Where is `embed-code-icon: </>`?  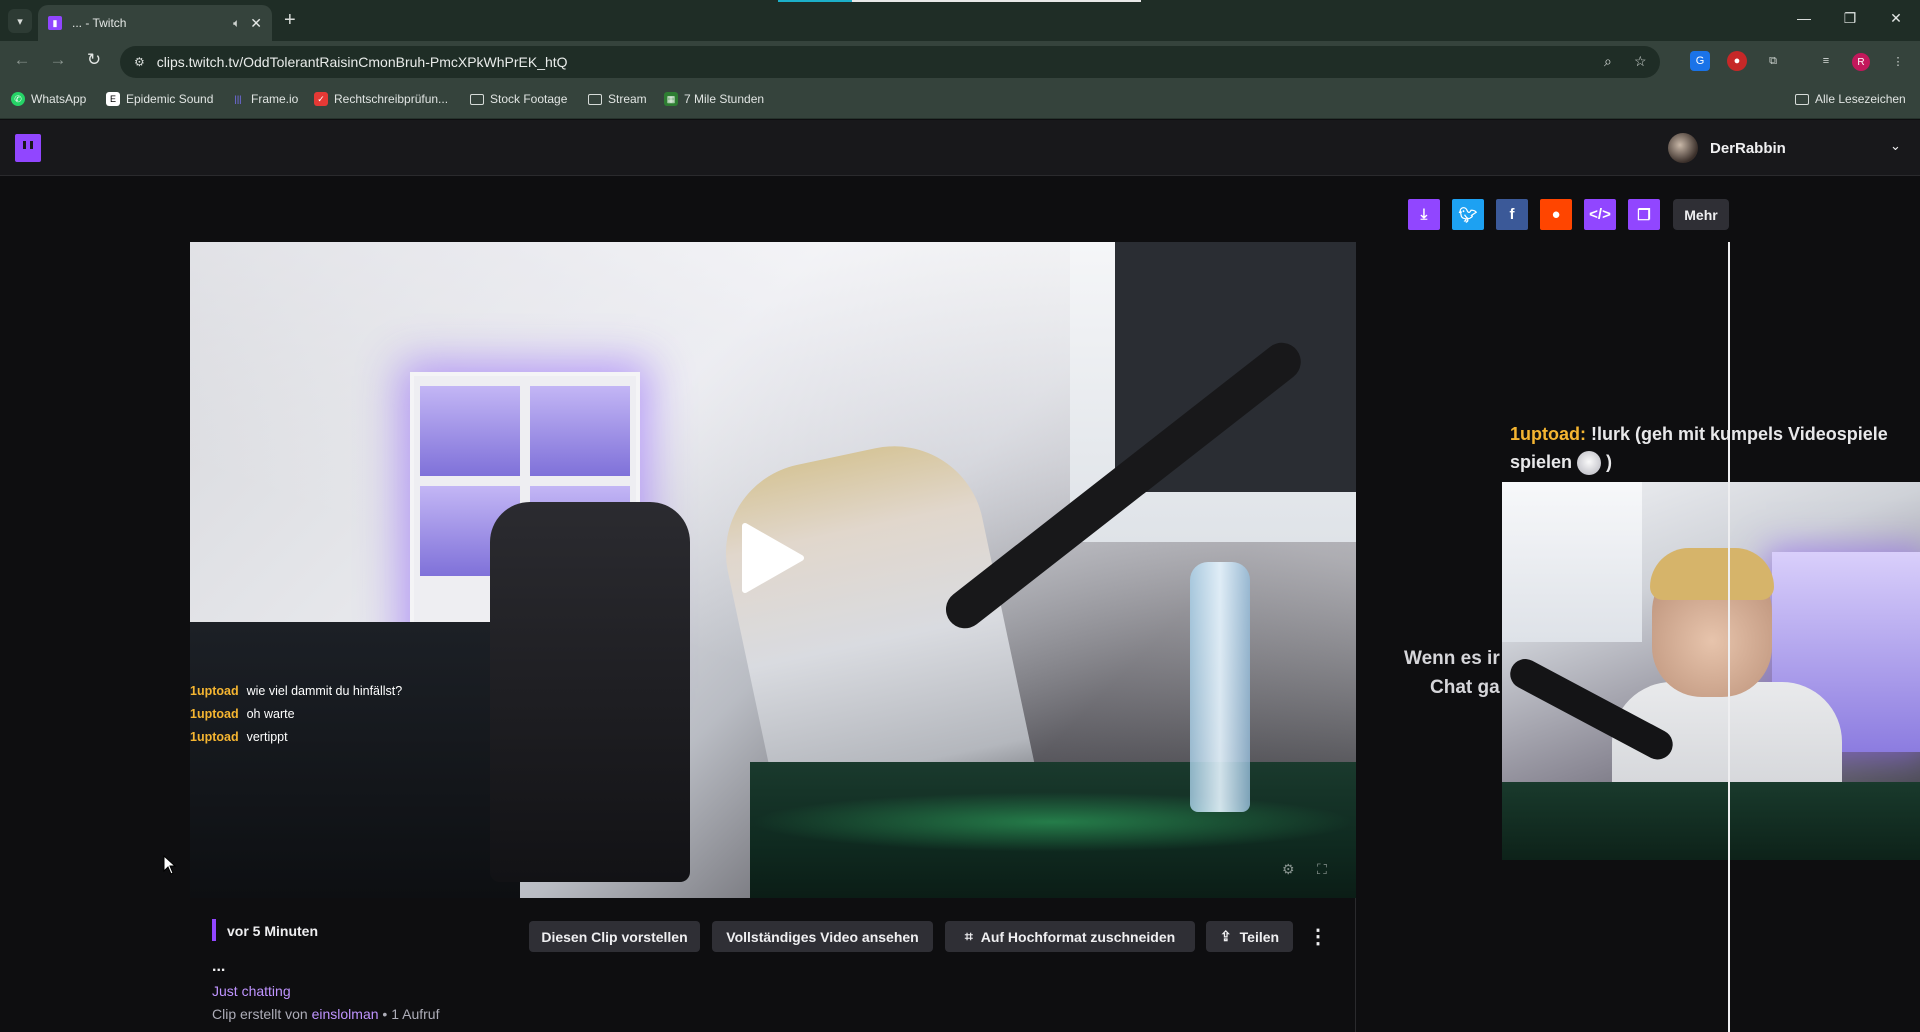 embed-code-icon: </> is located at coordinates (1600, 214).